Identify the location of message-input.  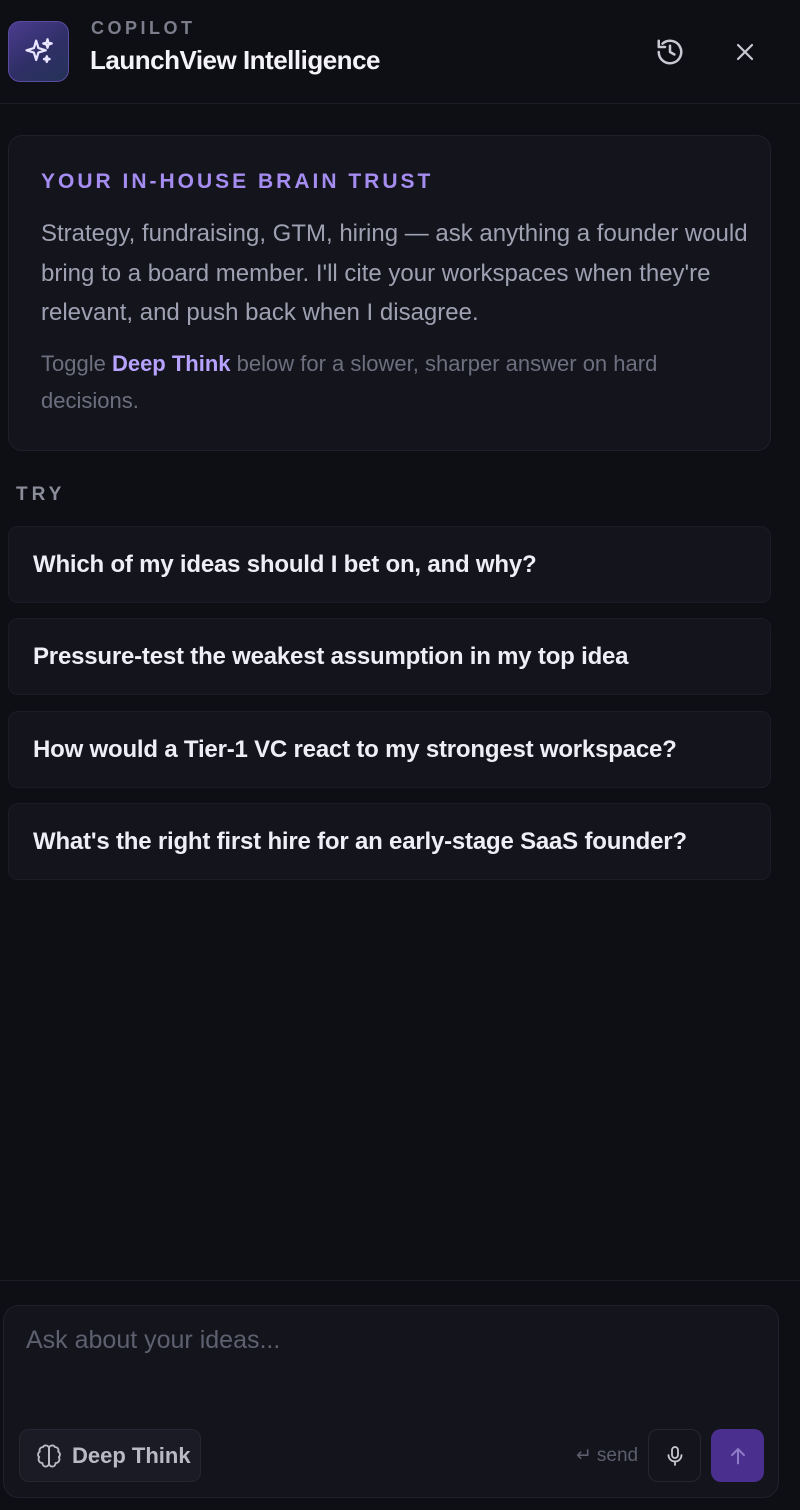
(391, 1366).